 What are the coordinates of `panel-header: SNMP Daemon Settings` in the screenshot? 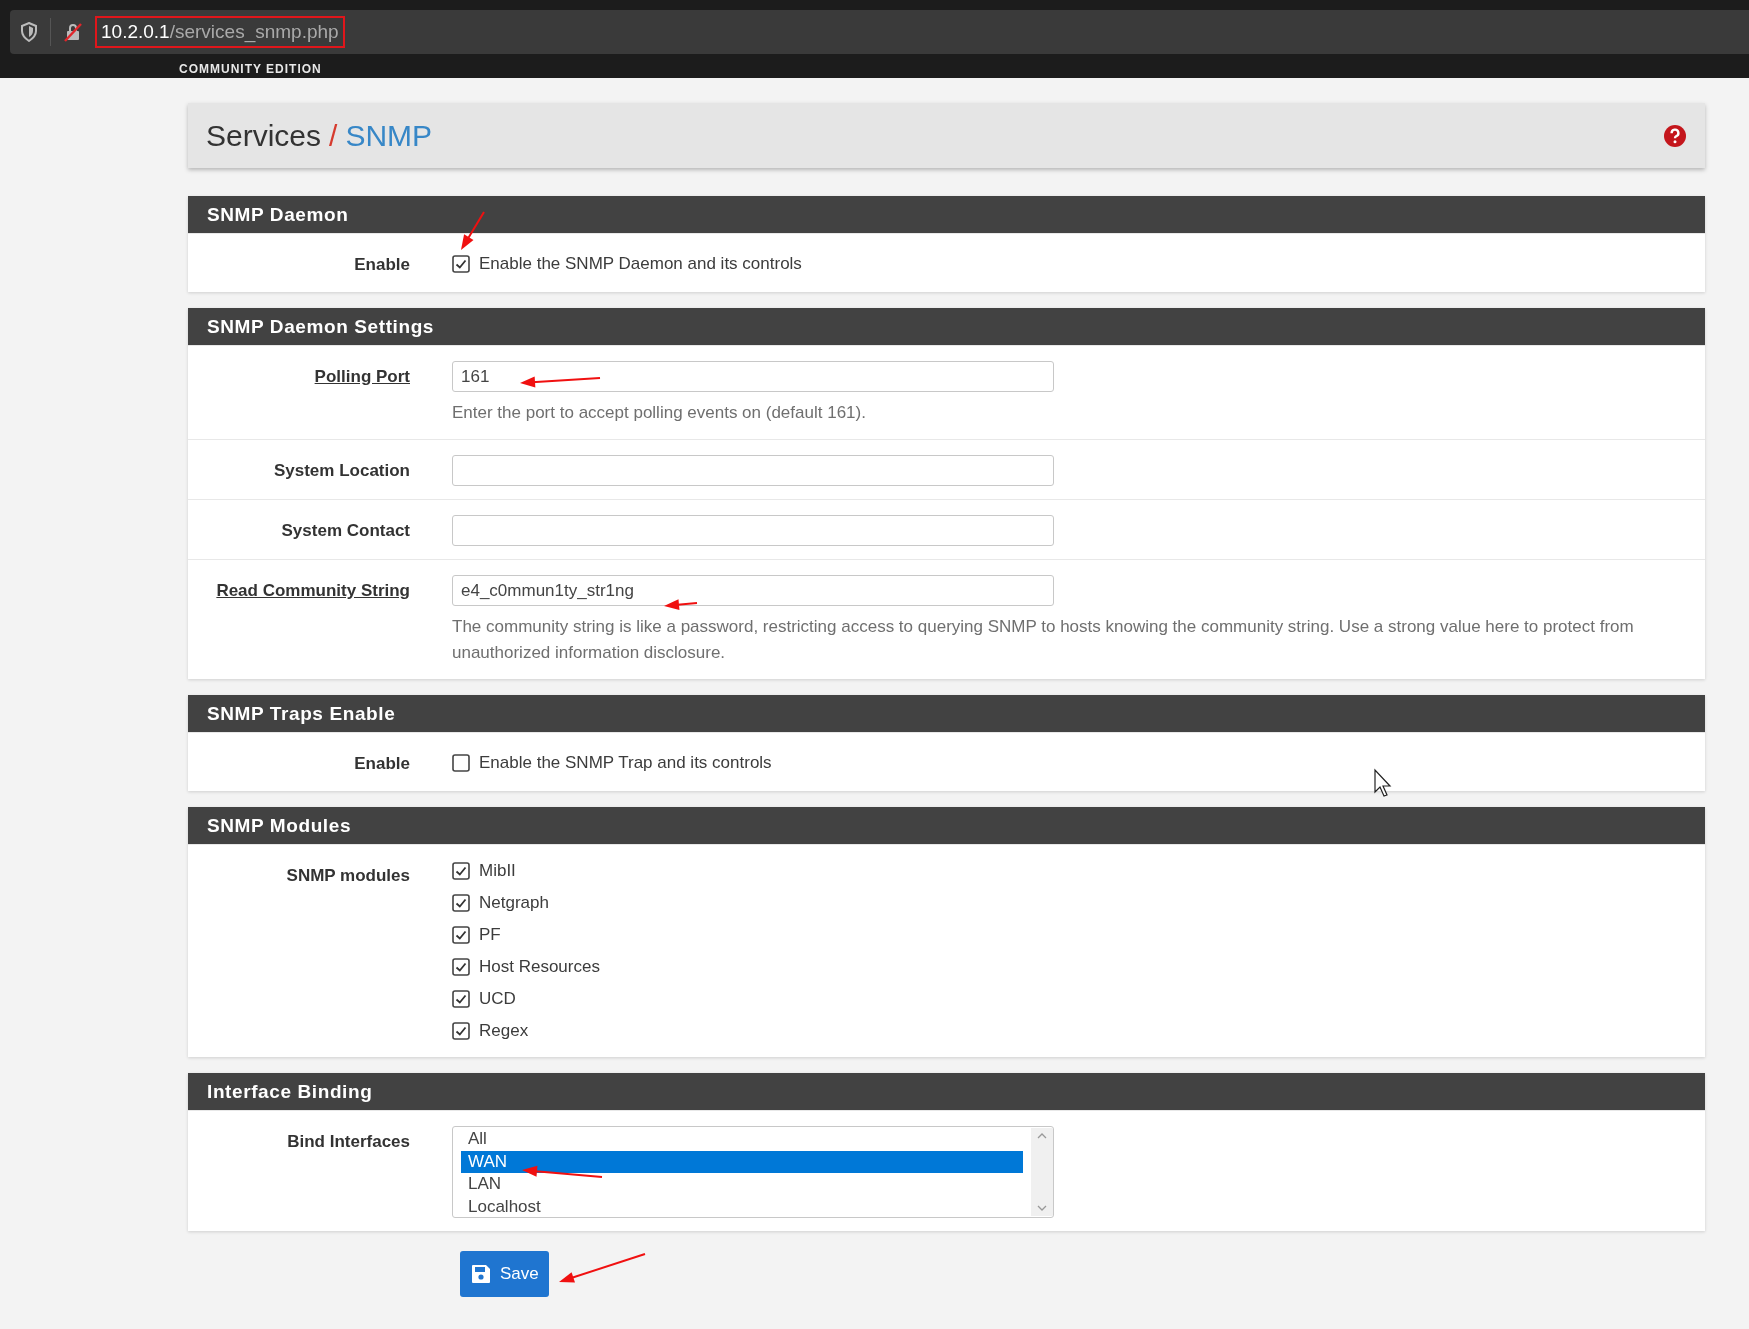 It's located at (946, 326).